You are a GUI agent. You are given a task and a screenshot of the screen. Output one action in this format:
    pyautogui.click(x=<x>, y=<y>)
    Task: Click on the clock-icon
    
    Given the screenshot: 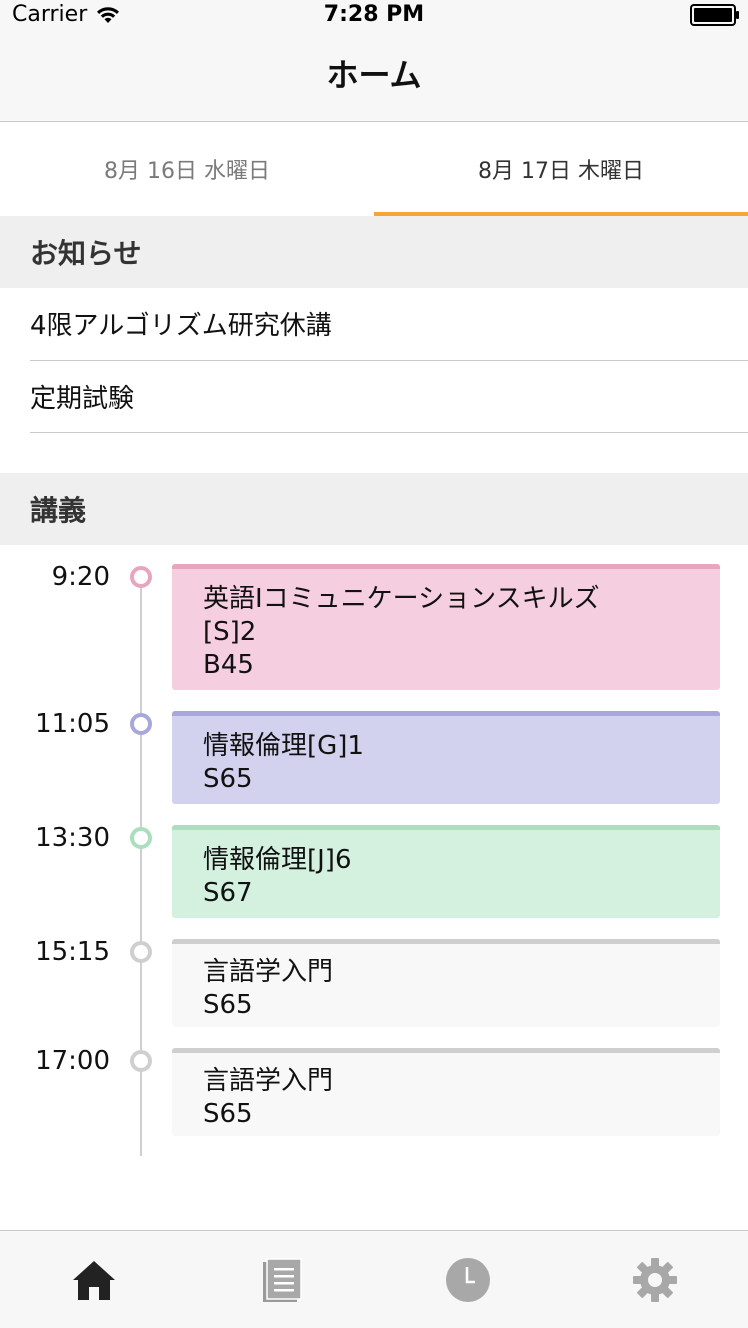 What is the action you would take?
    pyautogui.click(x=467, y=1280)
    